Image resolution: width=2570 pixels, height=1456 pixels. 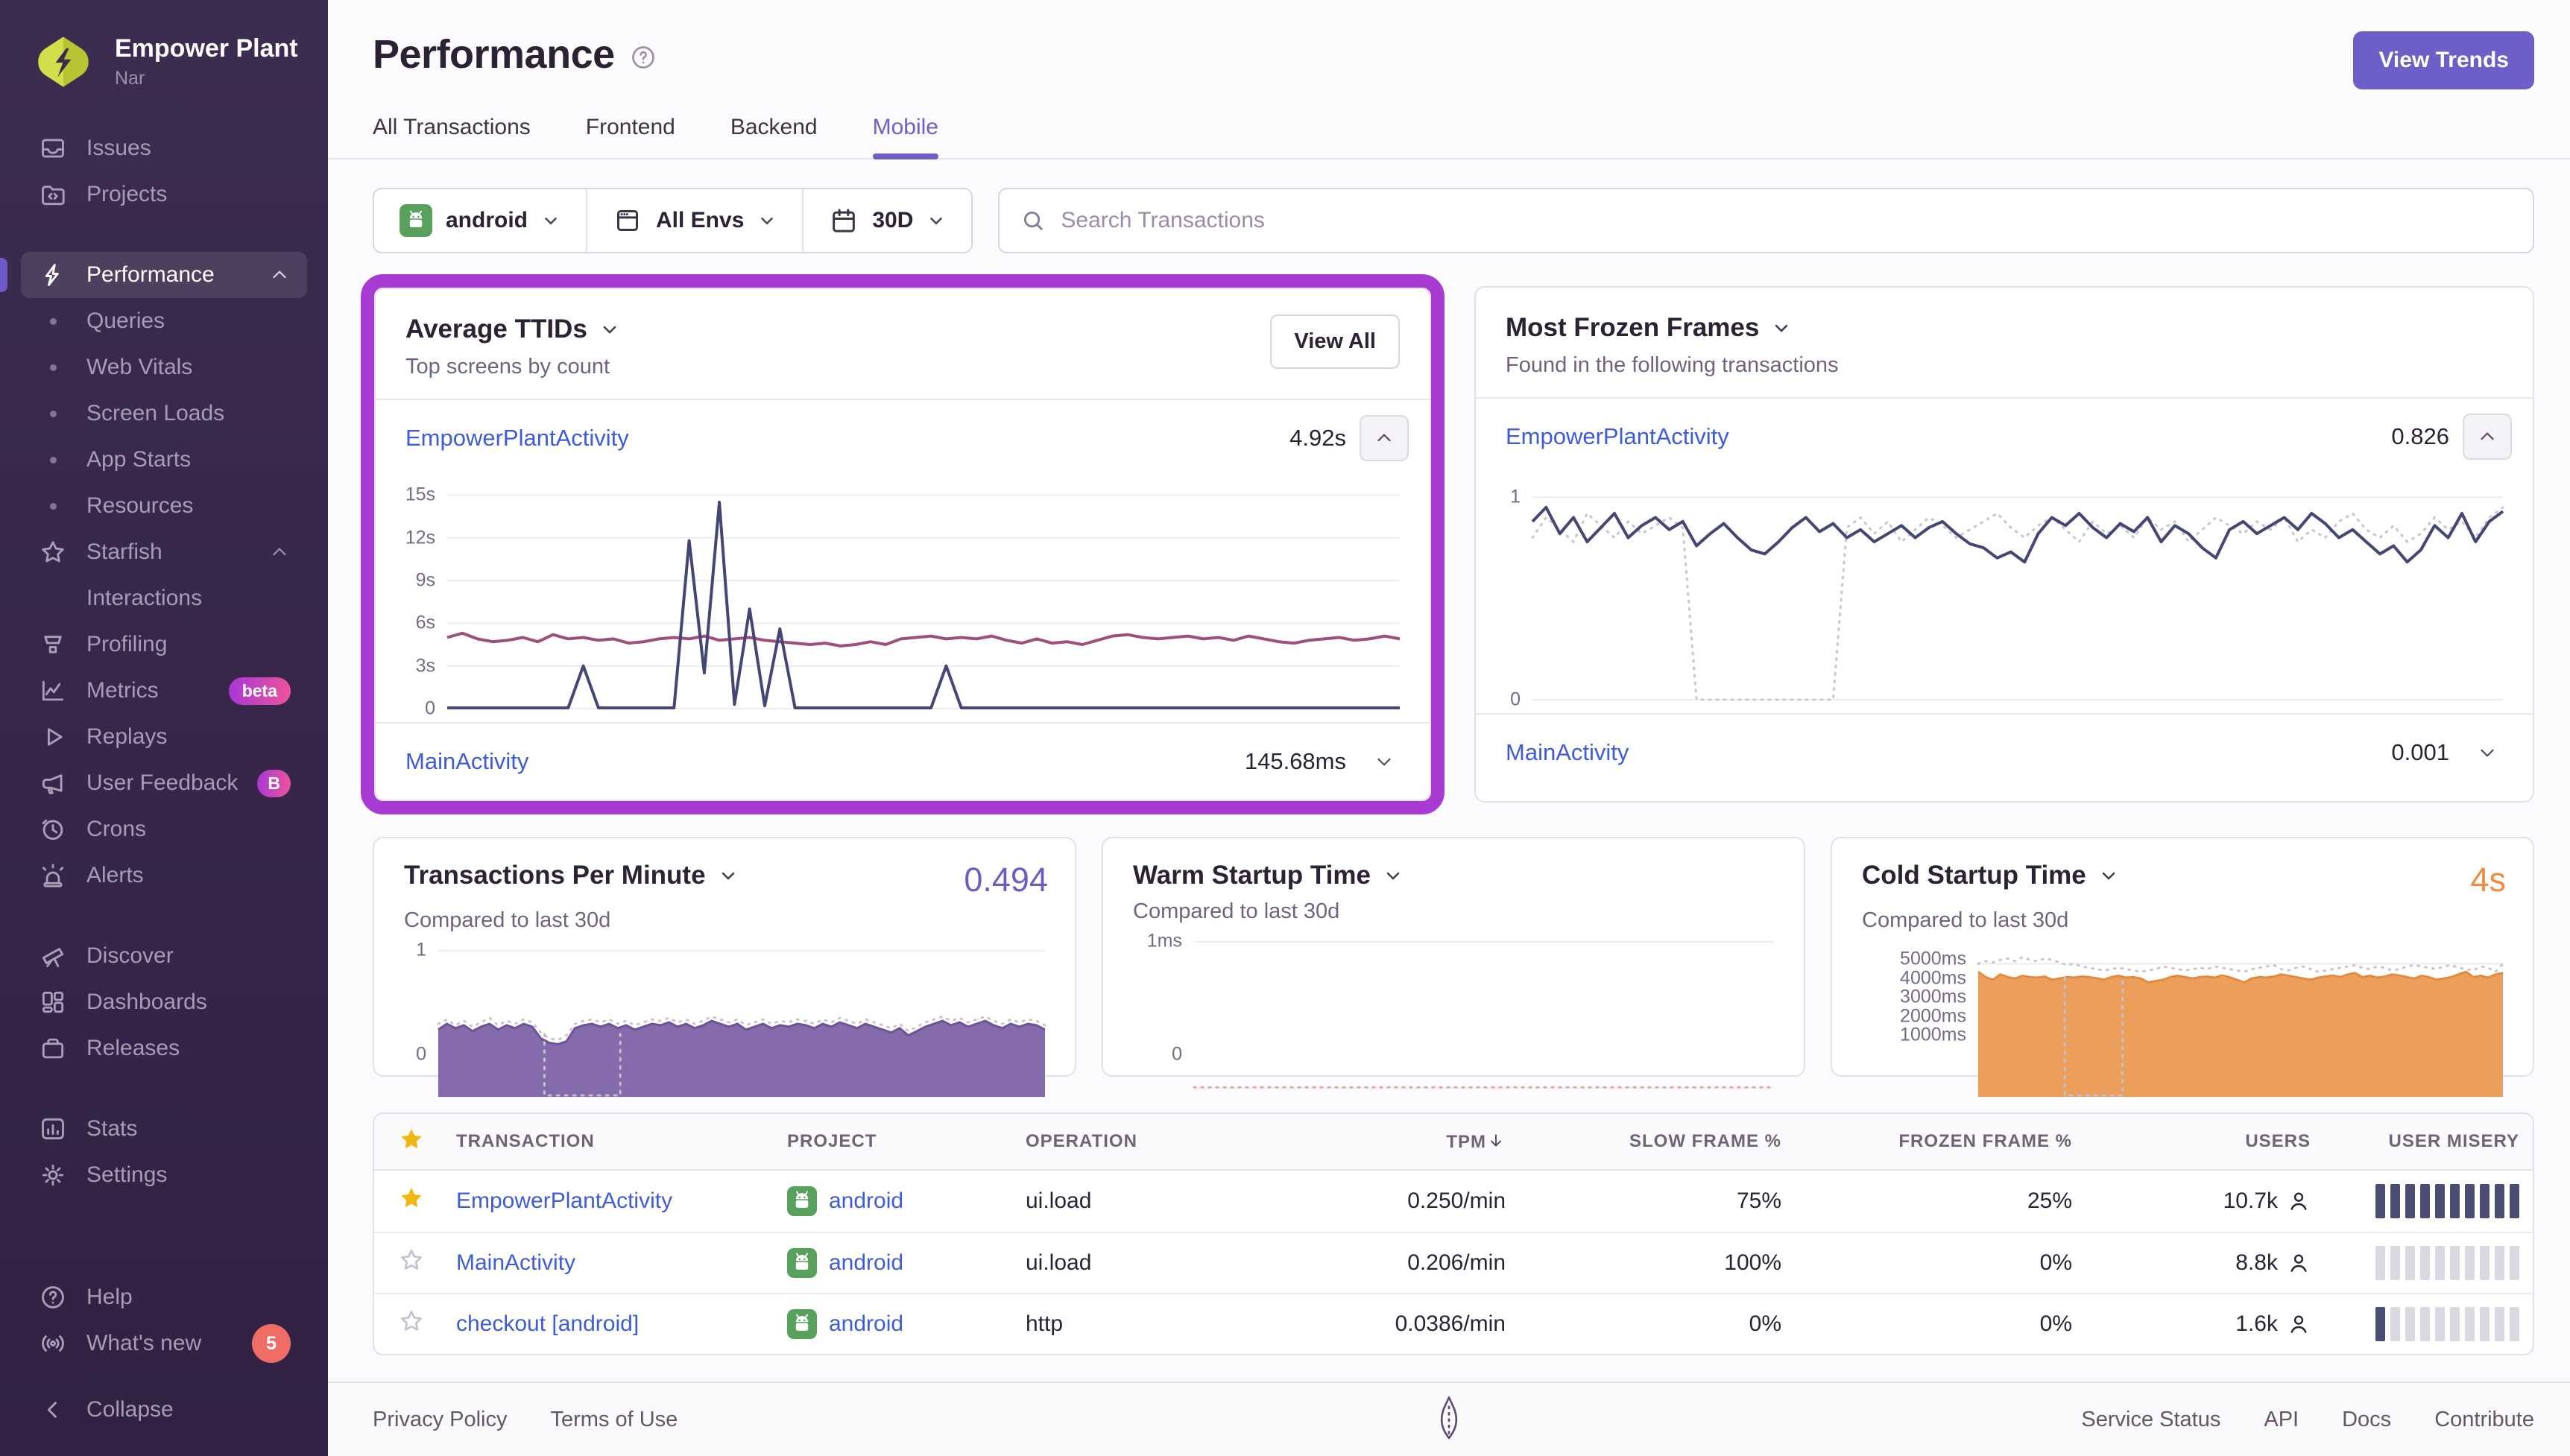 What do you see at coordinates (2250, 1200) in the screenshot?
I see `users-count: 10.7k` at bounding box center [2250, 1200].